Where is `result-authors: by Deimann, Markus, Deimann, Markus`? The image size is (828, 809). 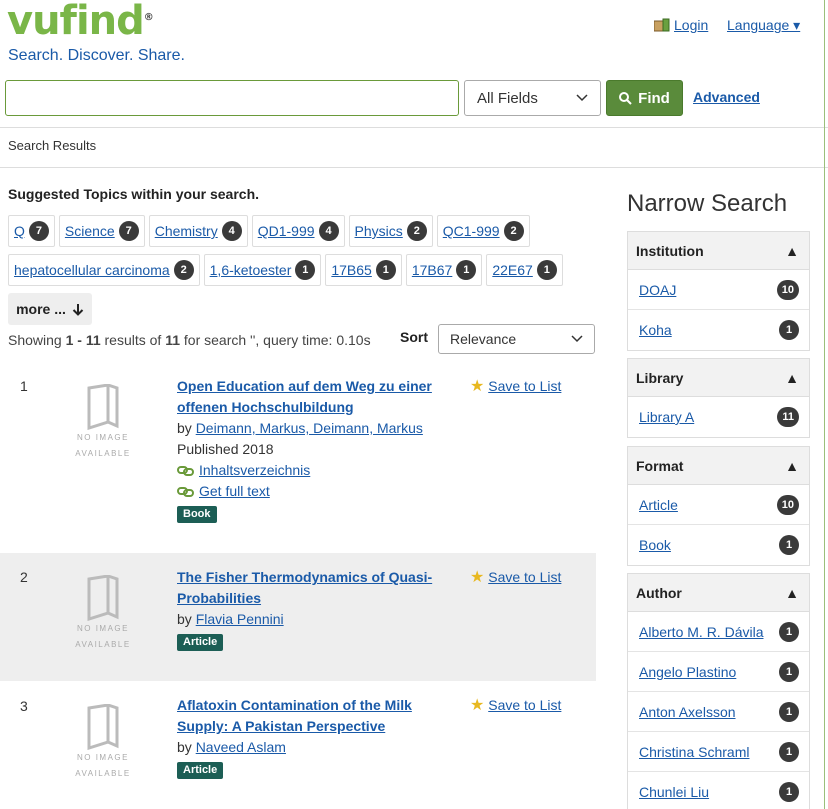 result-authors: by Deimann, Markus, Deimann, Markus is located at coordinates (300, 428).